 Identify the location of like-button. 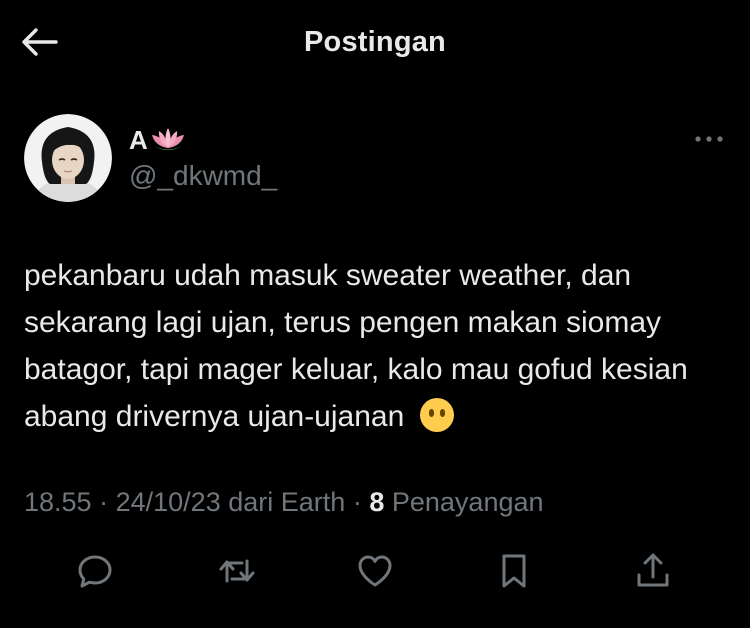
(375, 573).